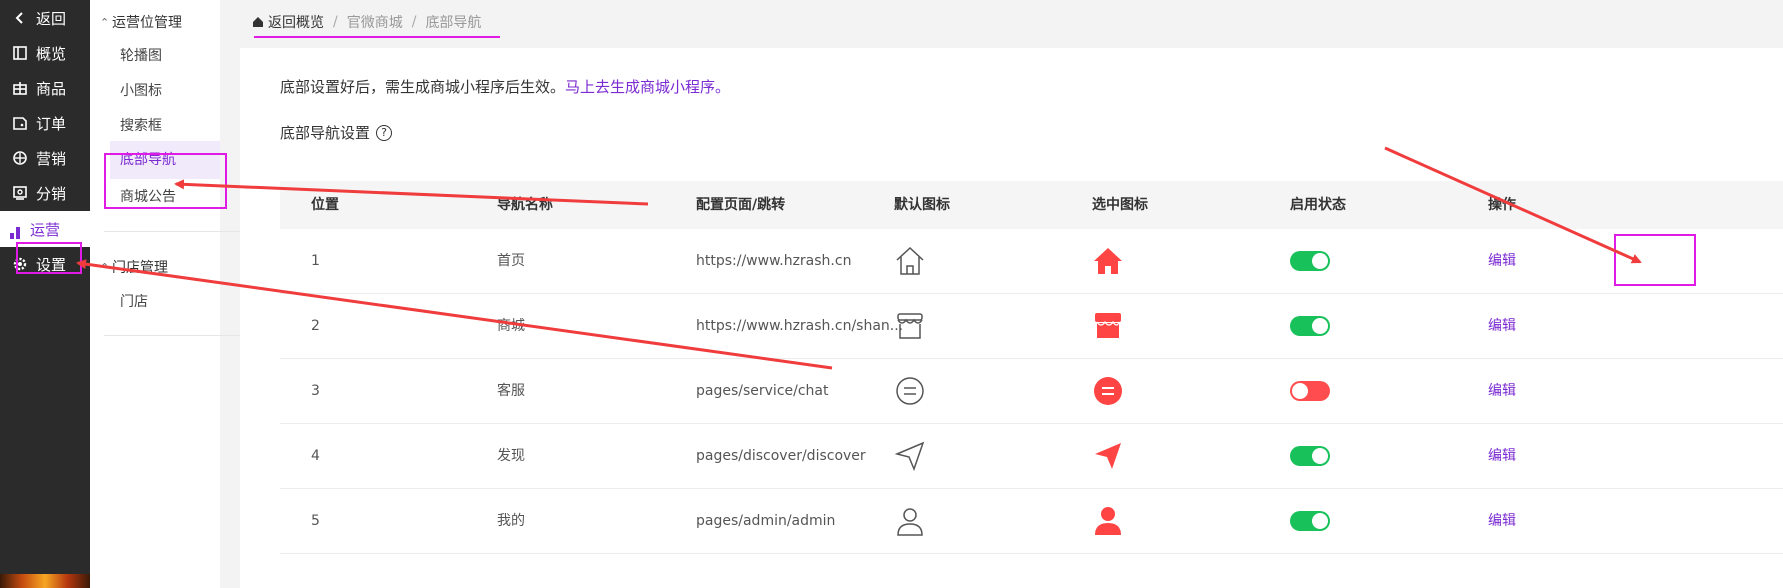 The image size is (1783, 588). What do you see at coordinates (20, 158) in the screenshot?
I see `marketing-icon` at bounding box center [20, 158].